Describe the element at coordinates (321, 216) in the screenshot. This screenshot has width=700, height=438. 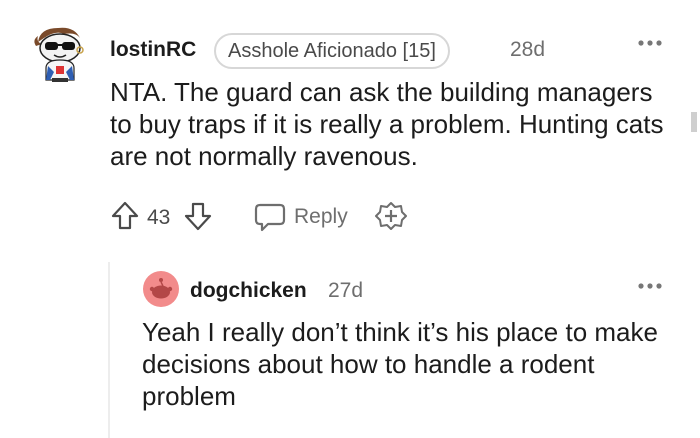
I see `reply-label: Reply` at that location.